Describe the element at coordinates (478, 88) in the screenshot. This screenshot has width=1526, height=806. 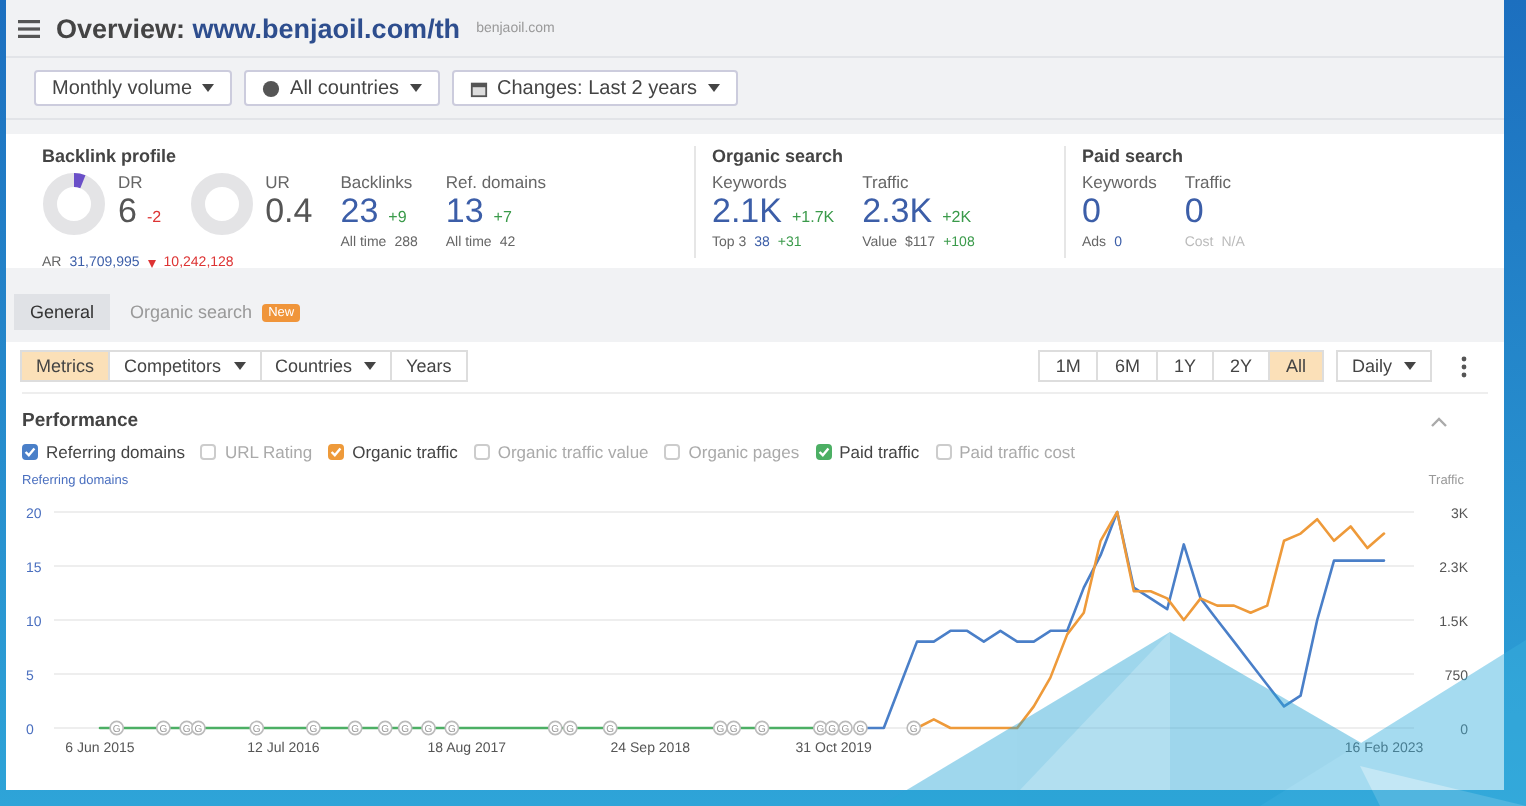
I see `calendar-icon` at that location.